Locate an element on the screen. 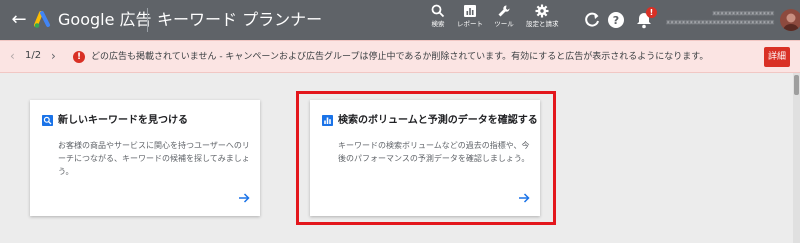 Image resolution: width=800 pixels, height=243 pixels. wrench-icon is located at coordinates (504, 11).